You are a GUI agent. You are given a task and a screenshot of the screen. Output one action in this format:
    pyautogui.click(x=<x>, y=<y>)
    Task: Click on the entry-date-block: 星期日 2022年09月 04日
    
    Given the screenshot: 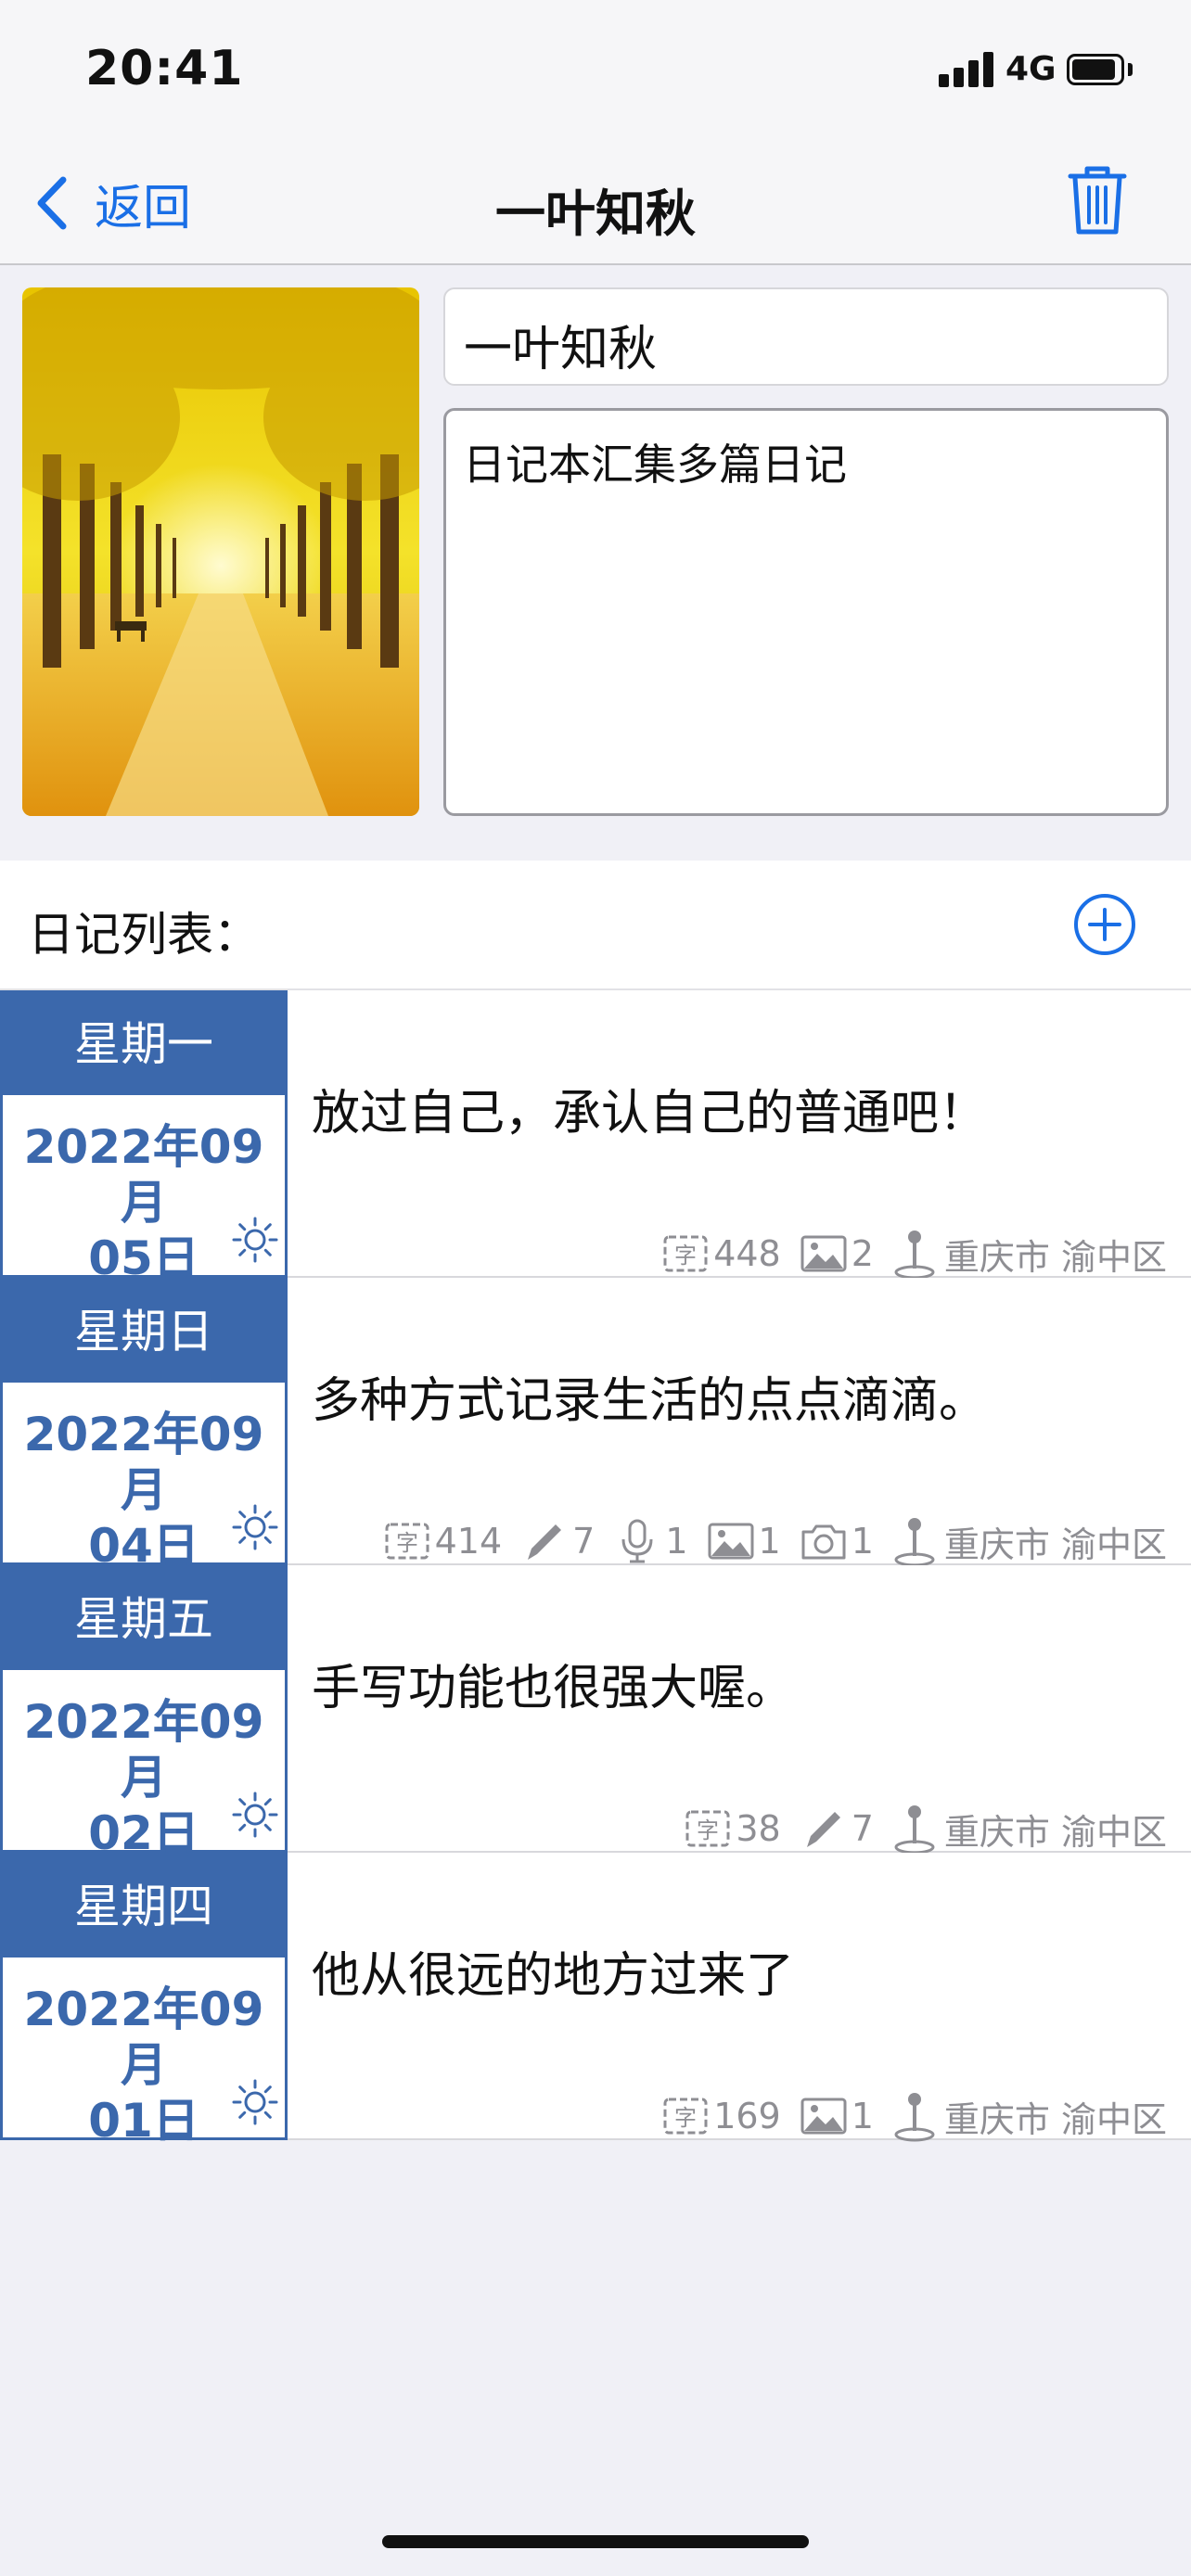 What is the action you would take?
    pyautogui.click(x=144, y=1425)
    